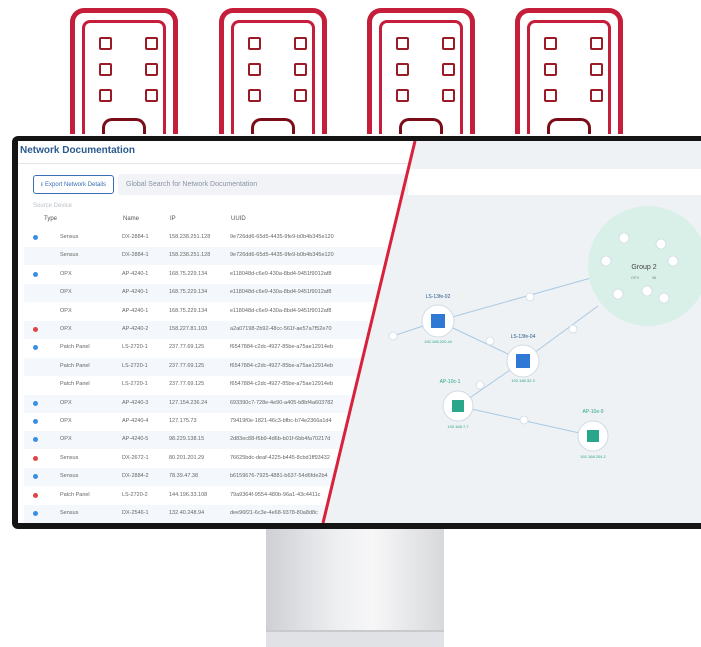 Image resolution: width=701 pixels, height=647 pixels. I want to click on monitor-stand-base, so click(355, 638).